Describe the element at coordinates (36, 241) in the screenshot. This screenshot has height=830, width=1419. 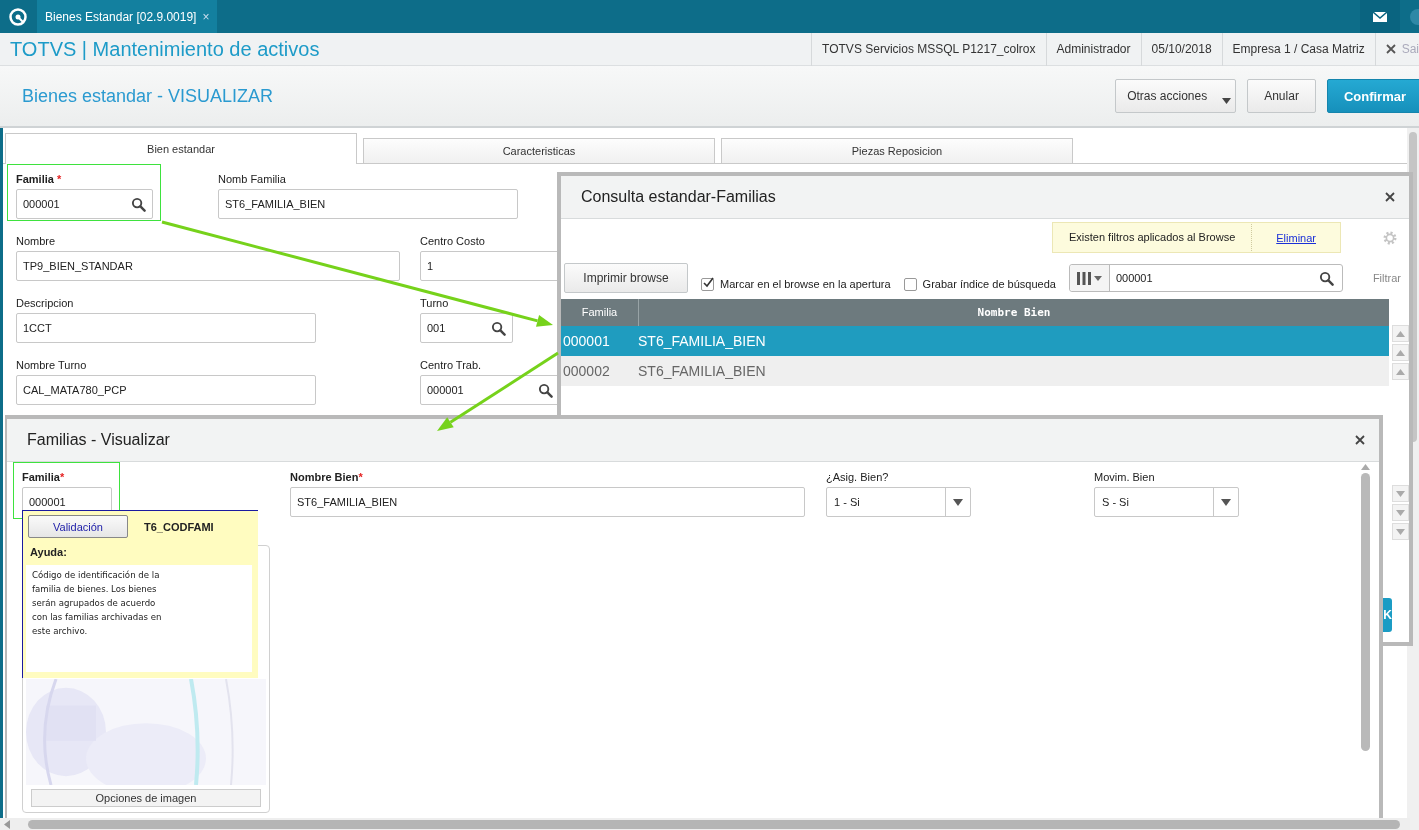
I see `field-label: Nombre` at that location.